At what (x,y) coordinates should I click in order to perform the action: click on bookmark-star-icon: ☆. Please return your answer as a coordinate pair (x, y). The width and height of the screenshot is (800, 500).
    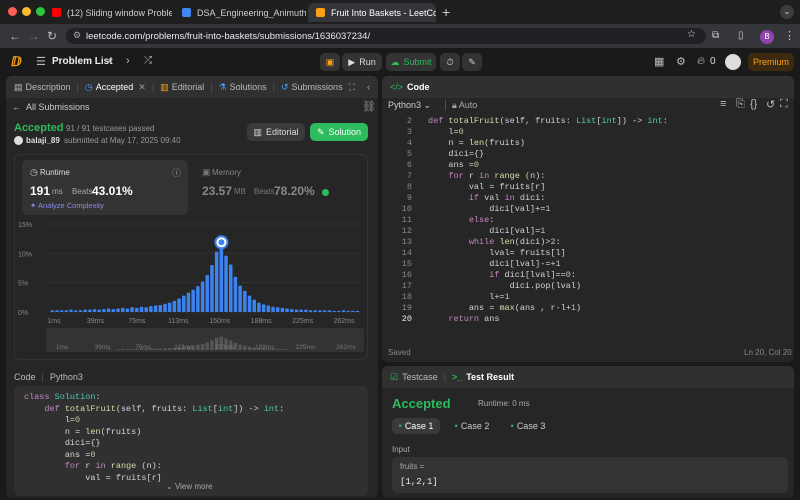
    Looking at the image, I should click on (691, 34).